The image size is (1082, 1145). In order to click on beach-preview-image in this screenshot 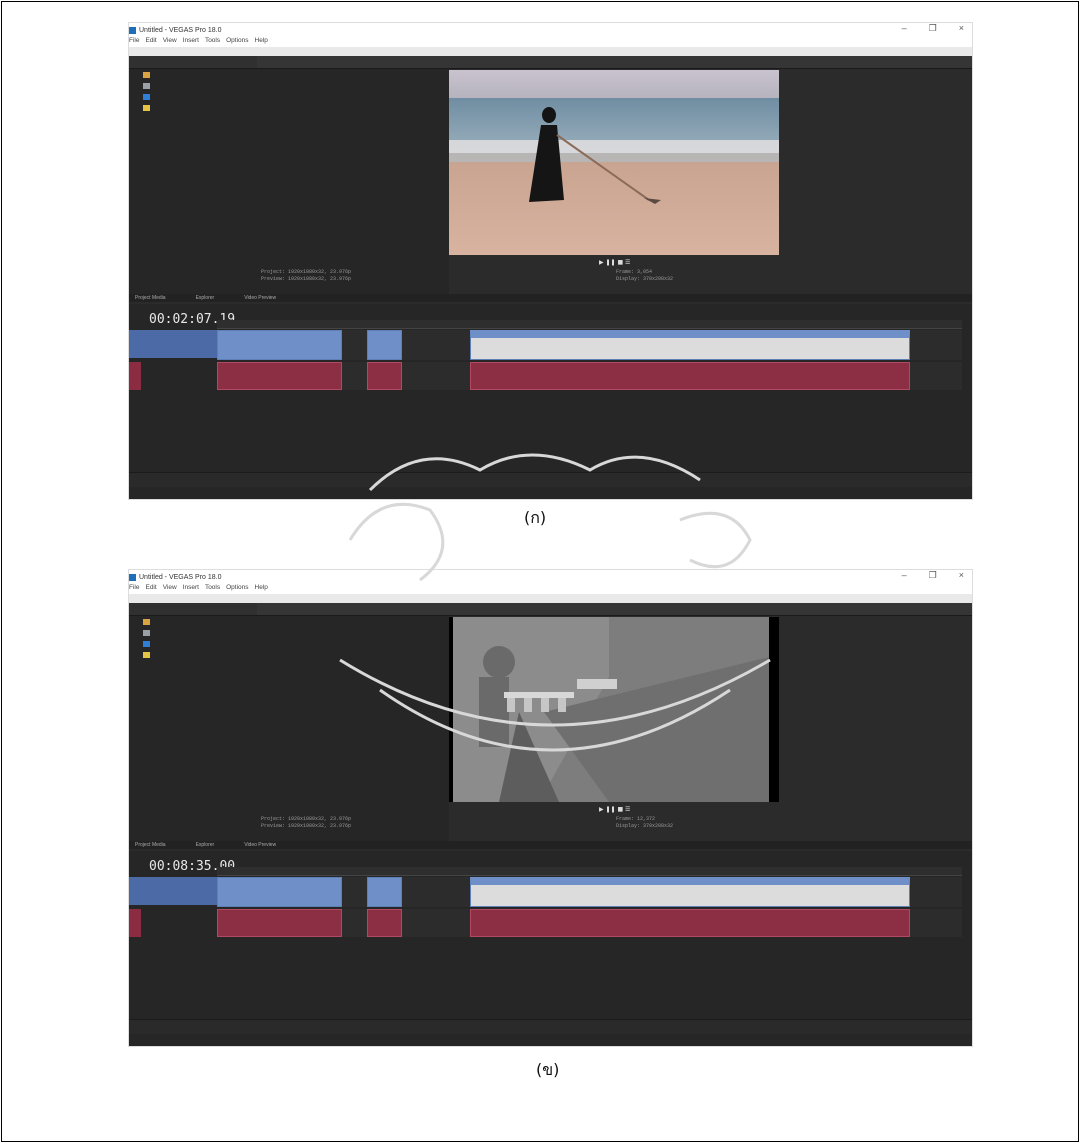, I will do `click(614, 162)`.